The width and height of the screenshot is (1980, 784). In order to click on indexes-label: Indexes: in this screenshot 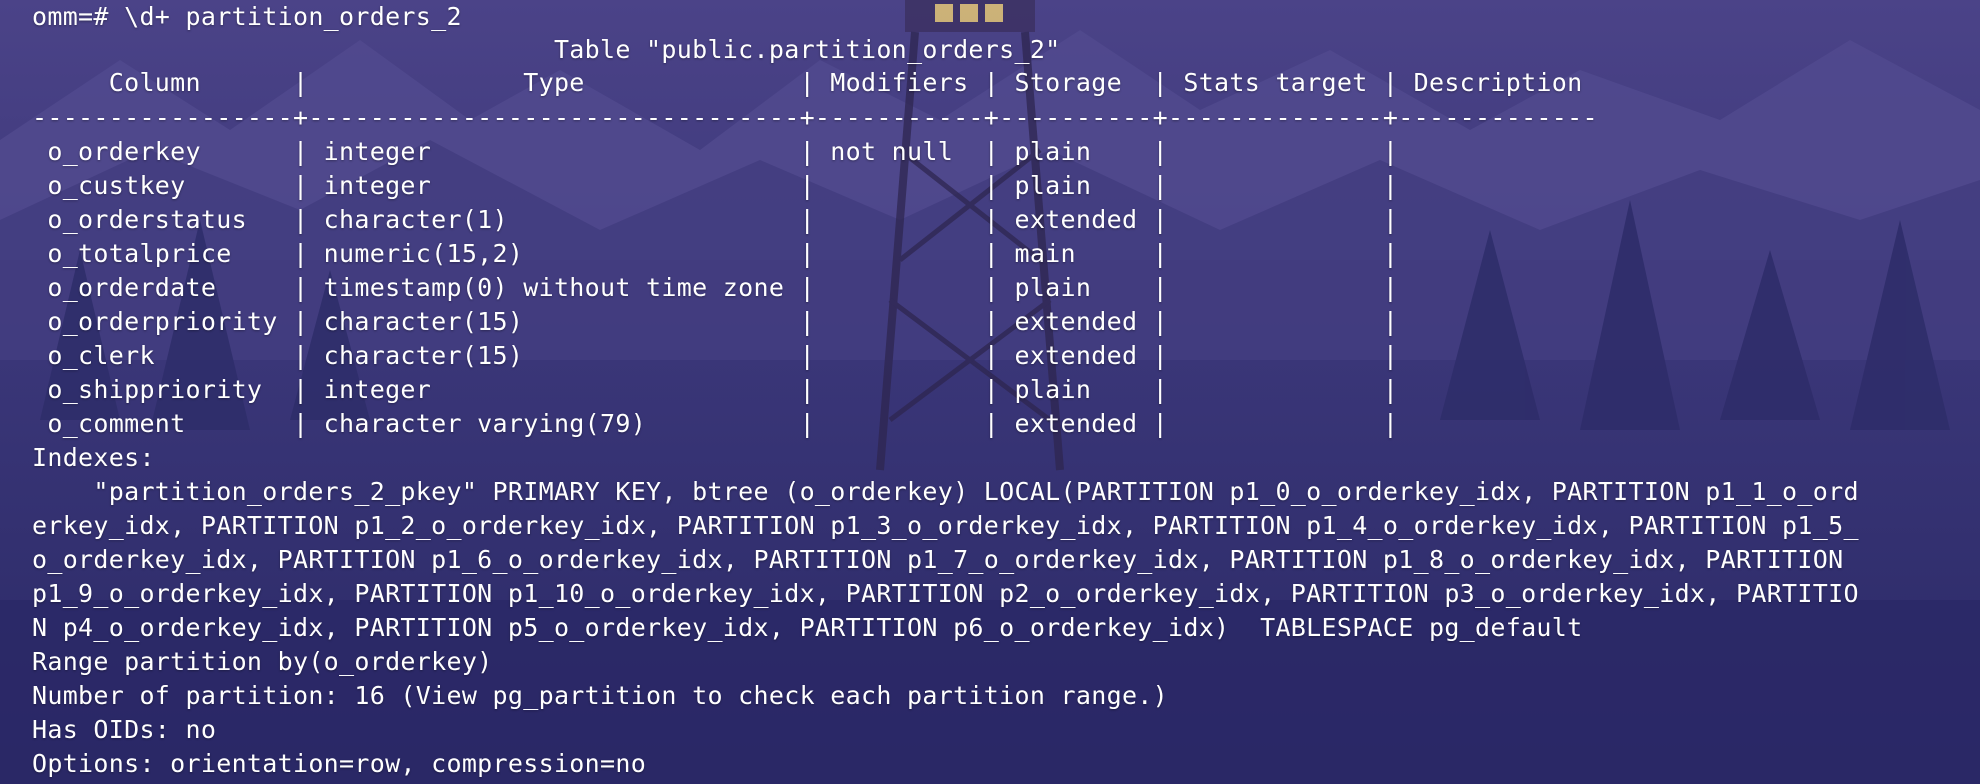, I will do `click(93, 457)`.